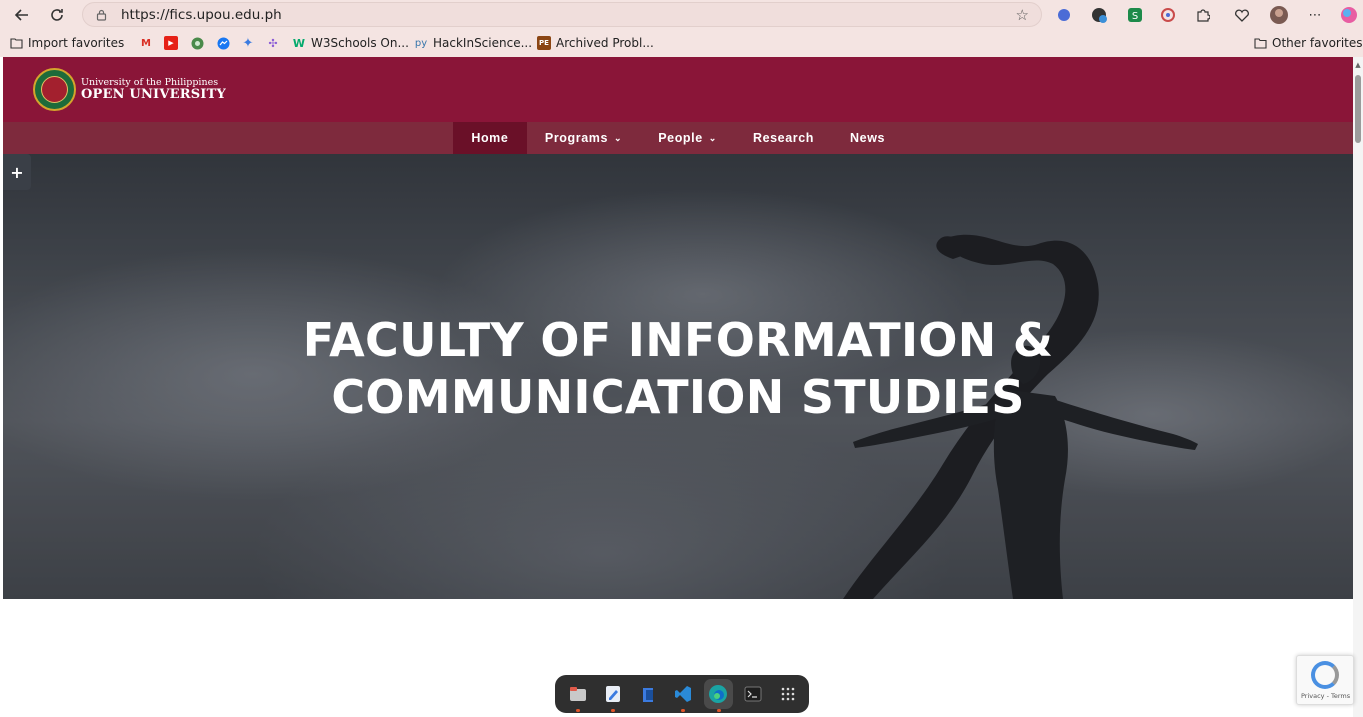 This screenshot has height=717, width=1363. I want to click on sparkle-icon: ✦, so click(248, 43).